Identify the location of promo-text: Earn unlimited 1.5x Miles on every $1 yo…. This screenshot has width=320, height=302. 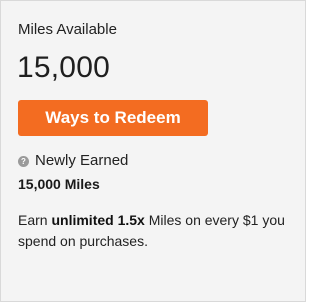
(154, 231).